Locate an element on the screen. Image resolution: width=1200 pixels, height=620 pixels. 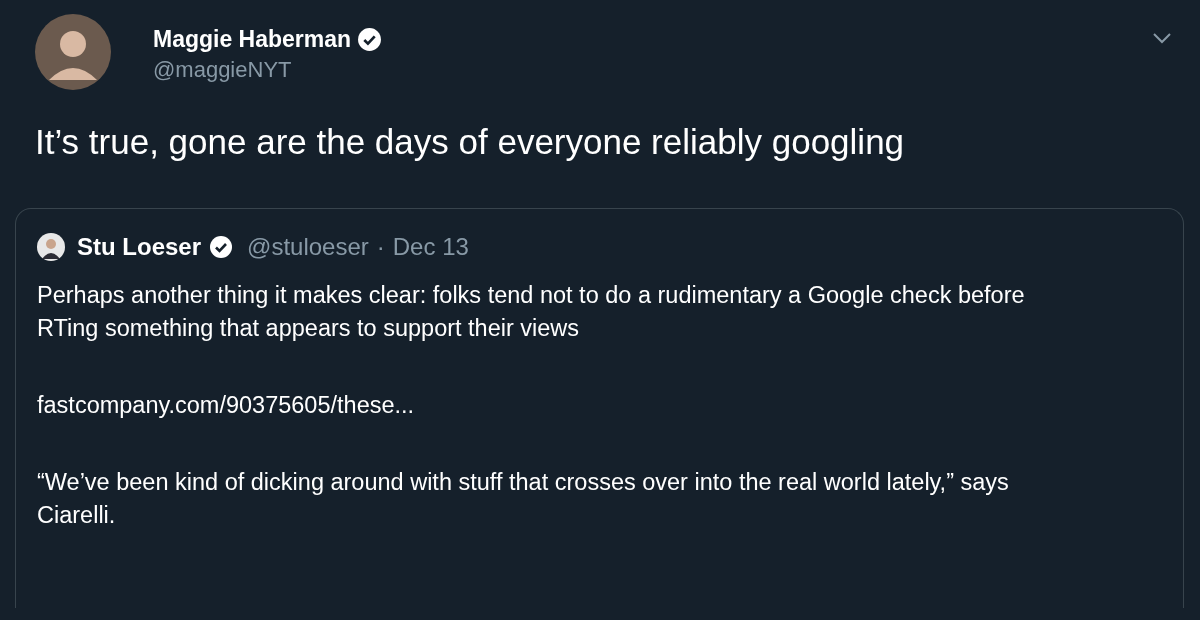
quoted-tweet-text: “We’ve been kind of dicking around with stuff that crosses over into the real world lately,” says Ciarelli. is located at coordinates (523, 499).